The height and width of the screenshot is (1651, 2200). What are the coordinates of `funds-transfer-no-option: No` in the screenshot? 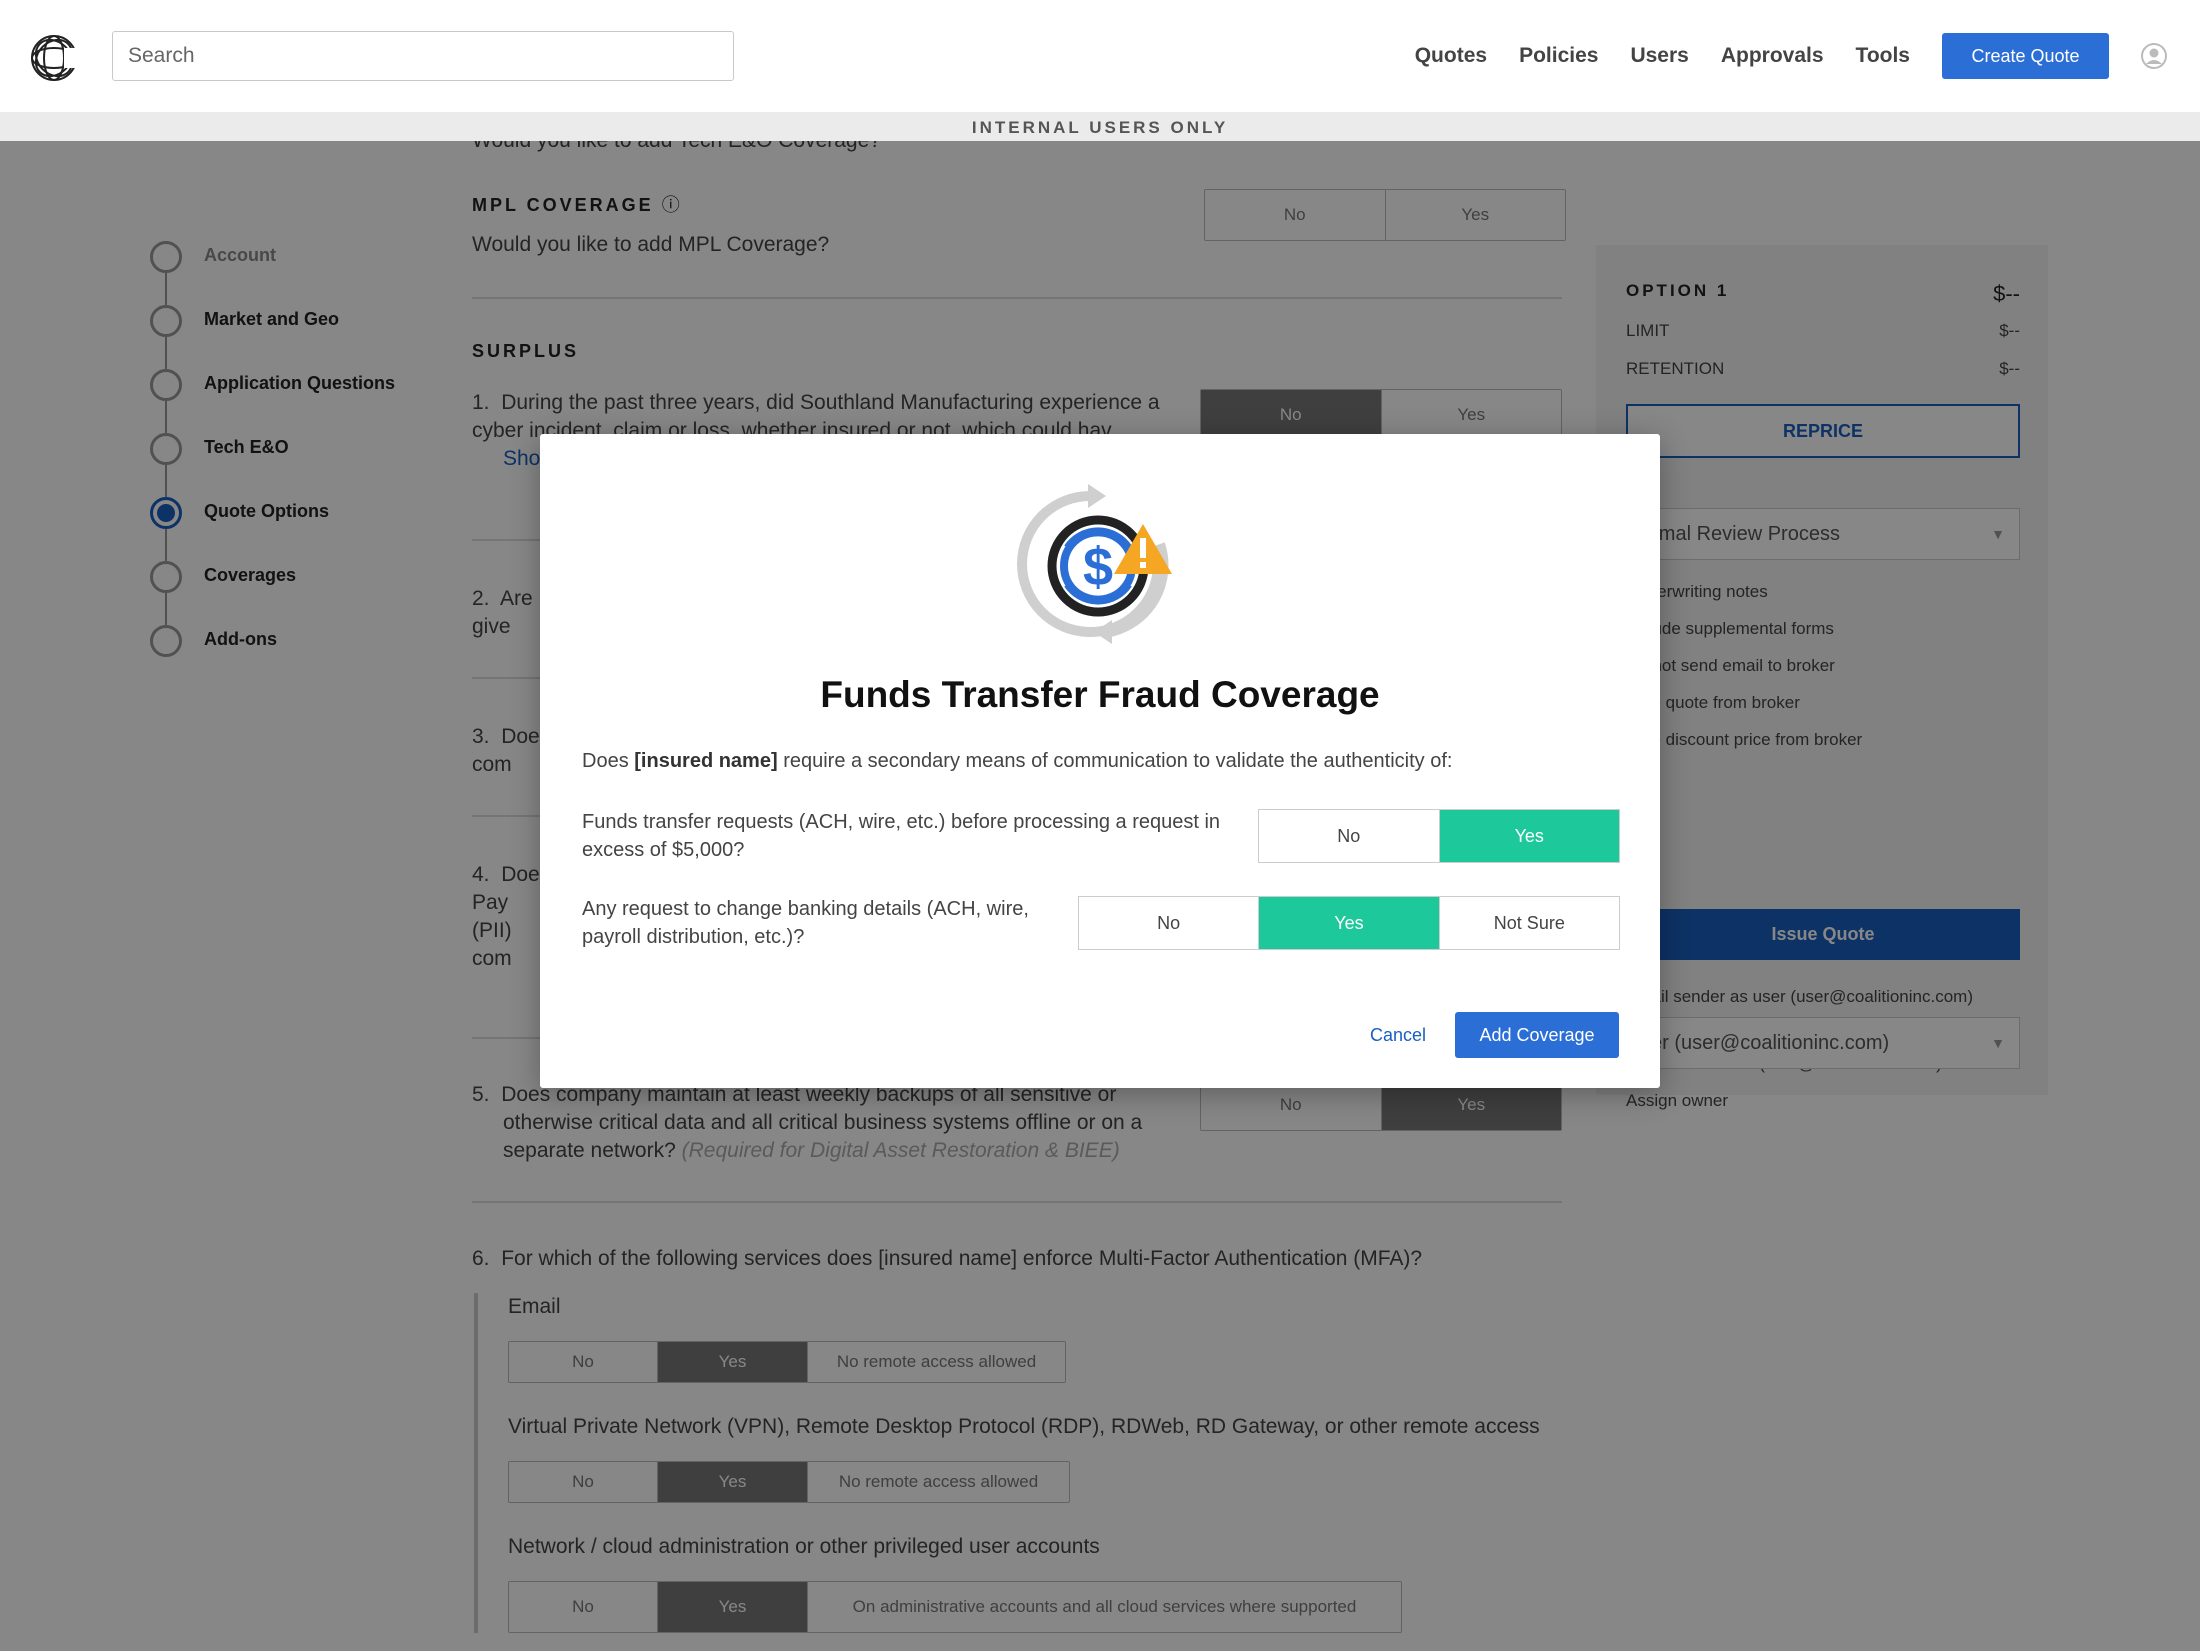 It's located at (1349, 836).